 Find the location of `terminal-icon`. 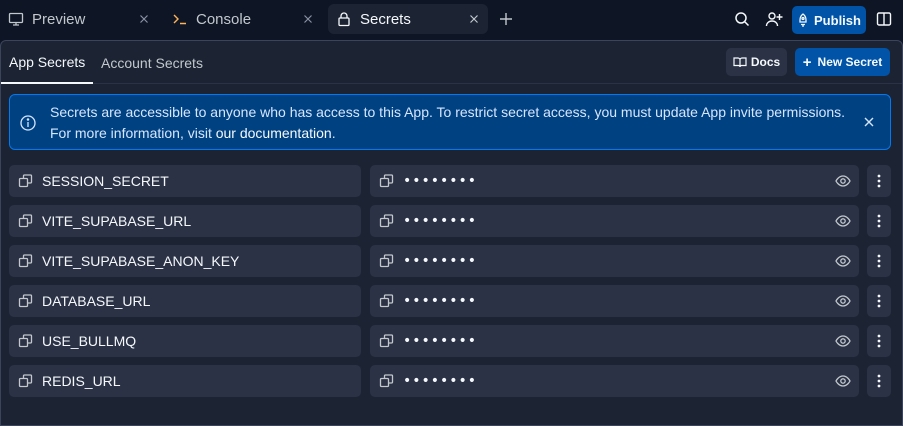

terminal-icon is located at coordinates (180, 19).